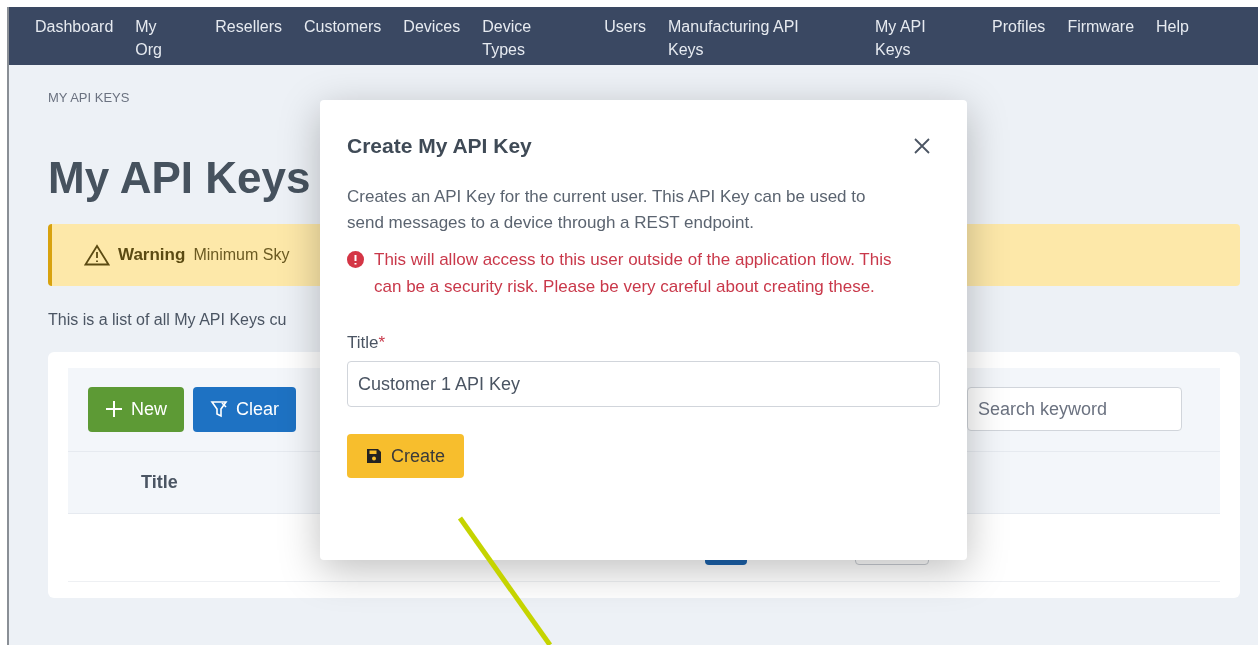 The width and height of the screenshot is (1258, 645). What do you see at coordinates (1172, 26) in the screenshot?
I see `nav-link: Help` at bounding box center [1172, 26].